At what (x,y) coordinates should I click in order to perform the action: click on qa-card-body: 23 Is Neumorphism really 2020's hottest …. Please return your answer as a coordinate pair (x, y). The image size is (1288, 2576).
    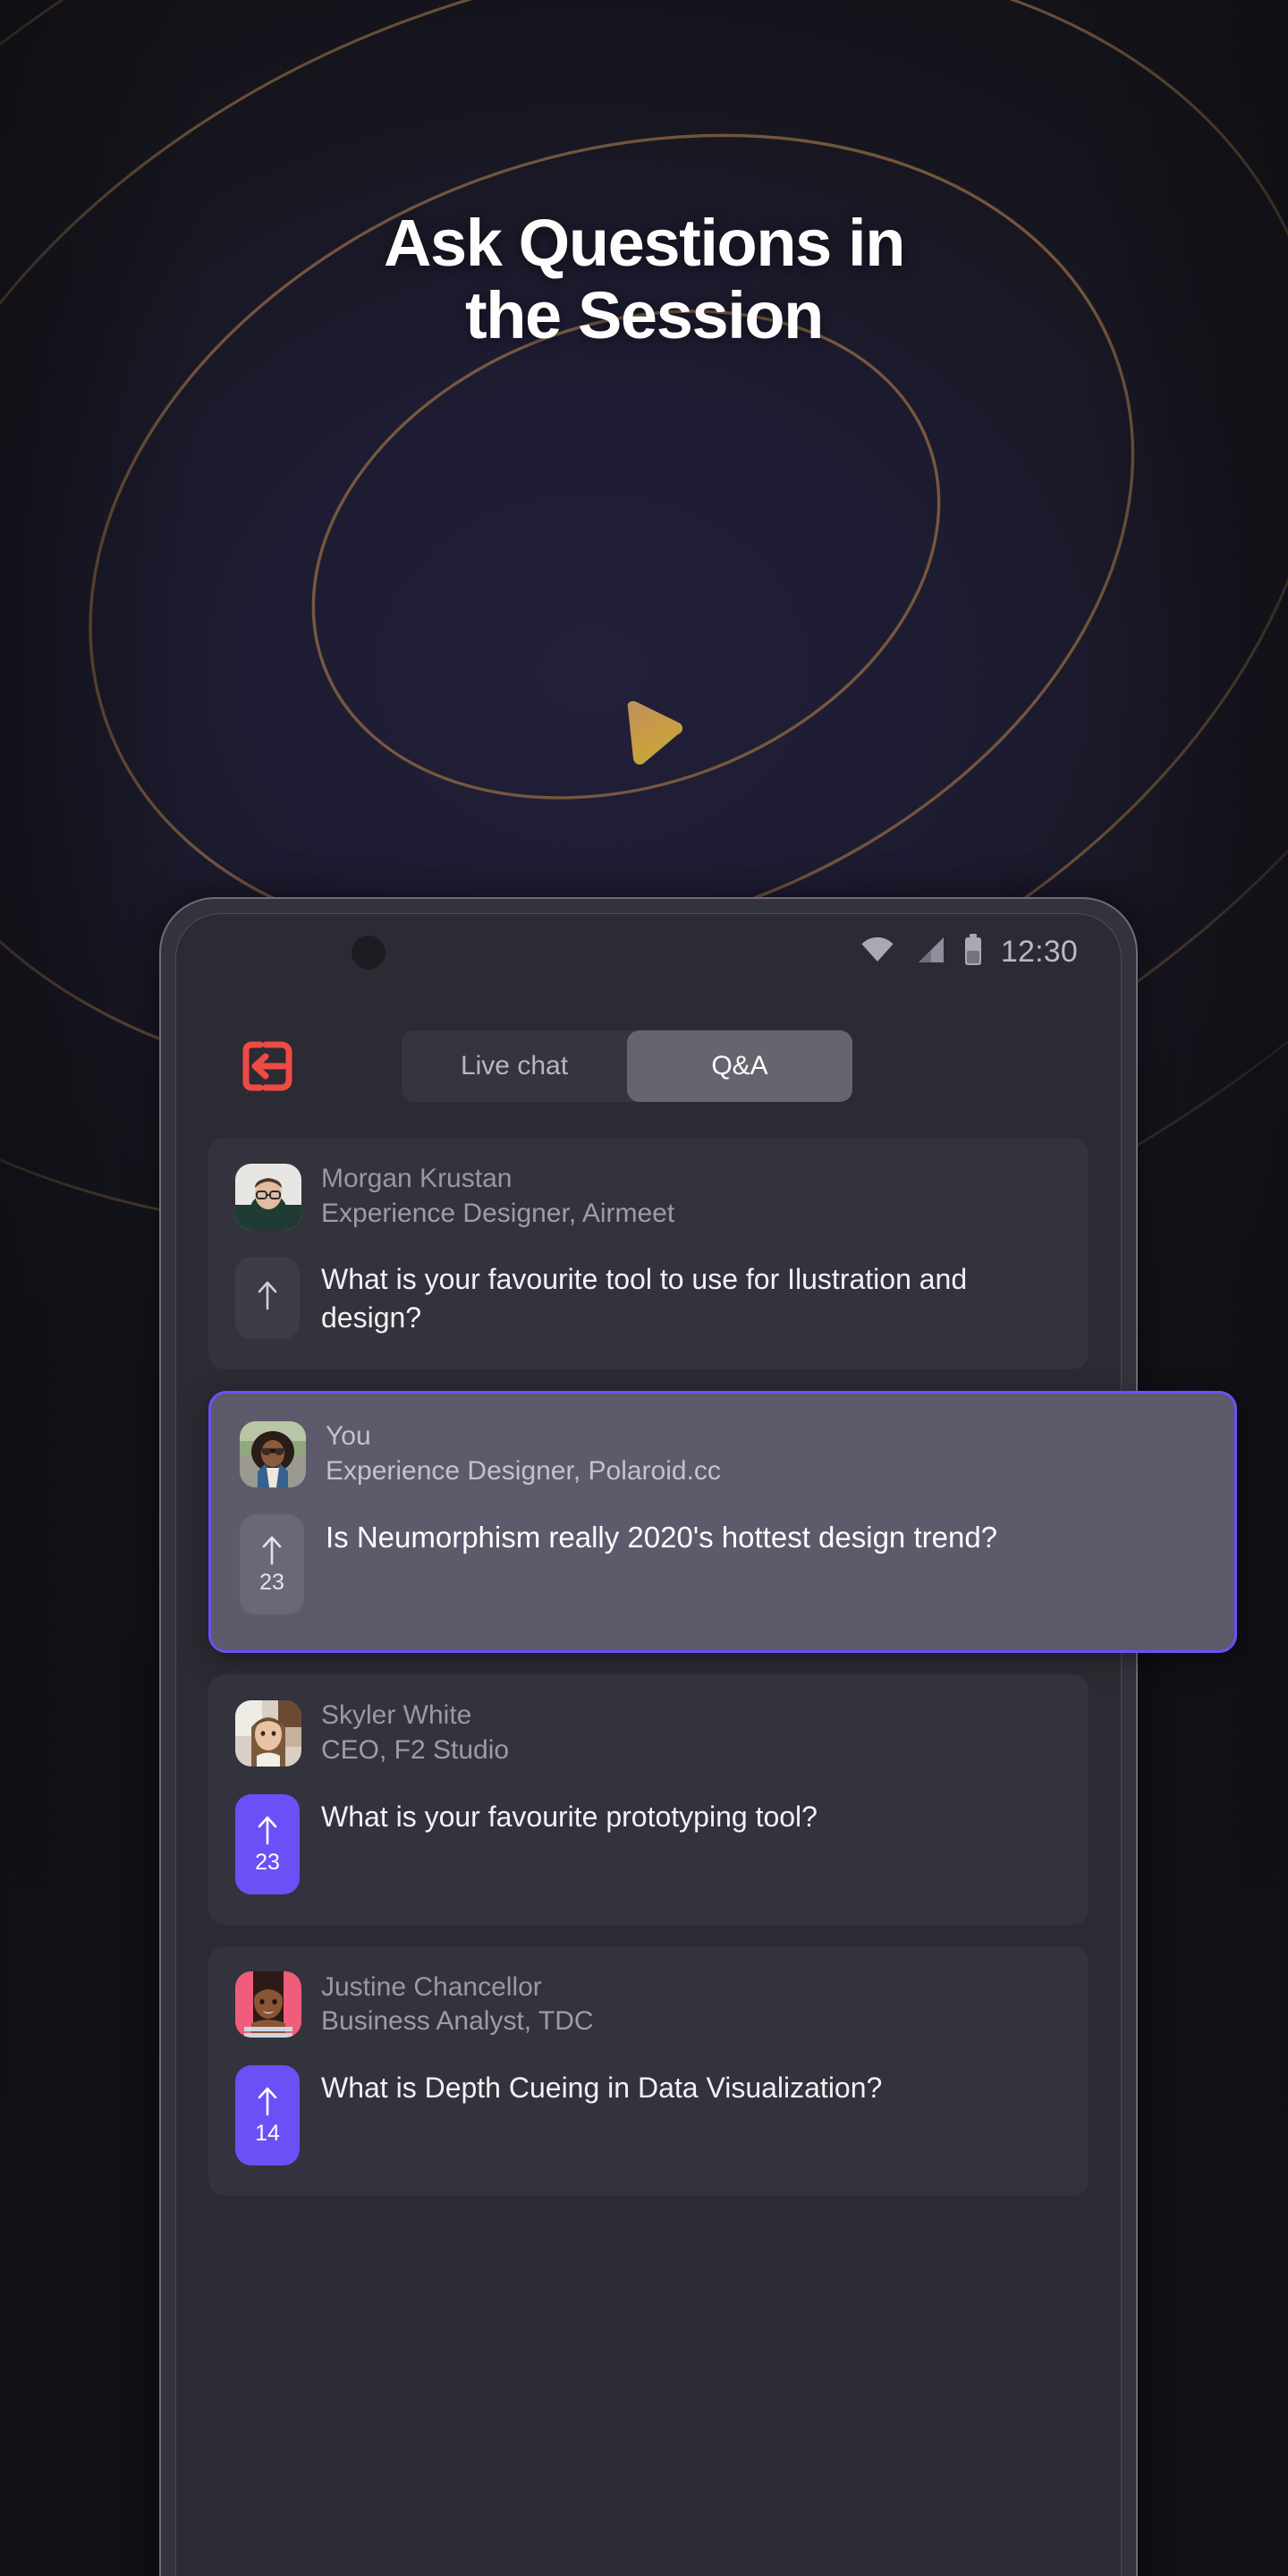
    Looking at the image, I should click on (722, 1564).